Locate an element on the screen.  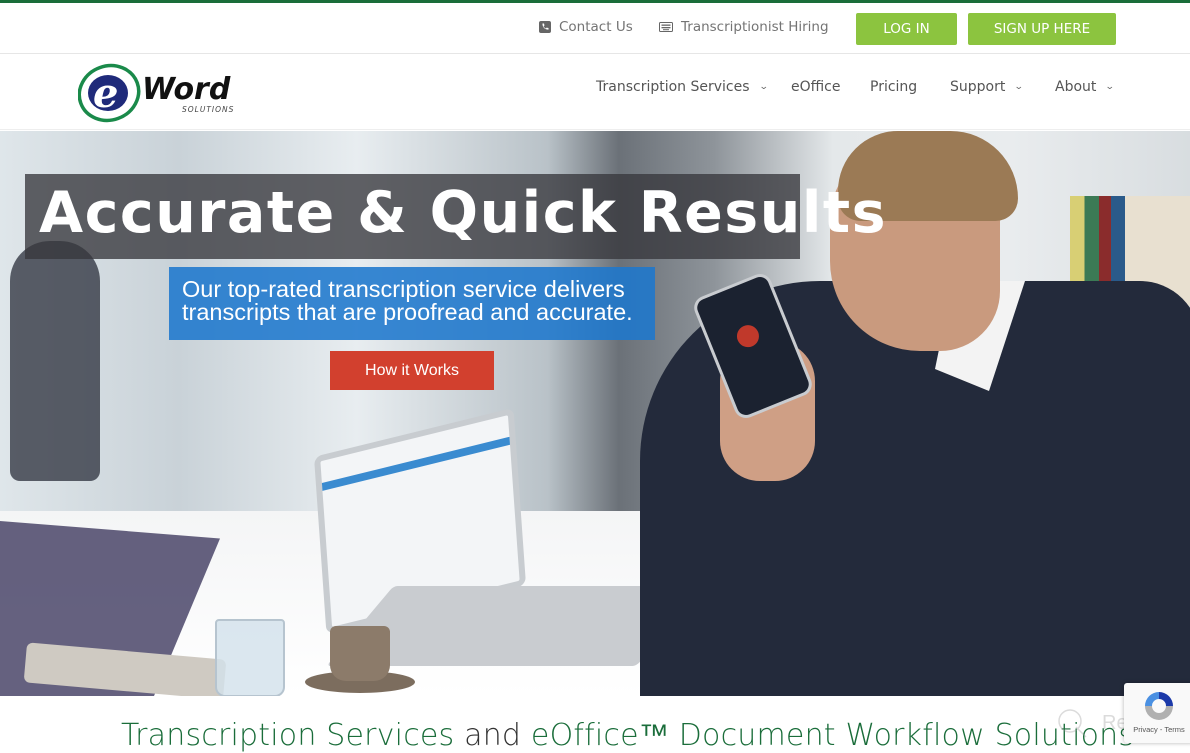
signup-button: SIGN UP HERE is located at coordinates (1042, 29).